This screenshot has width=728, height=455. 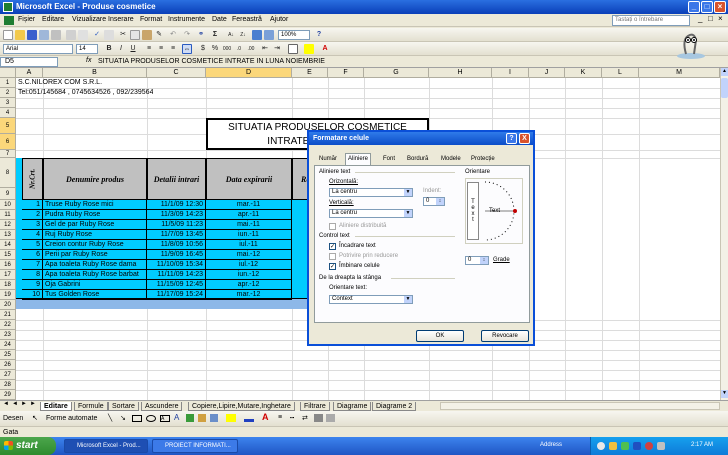 What do you see at coordinates (8, 345) in the screenshot?
I see `row-header: 24` at bounding box center [8, 345].